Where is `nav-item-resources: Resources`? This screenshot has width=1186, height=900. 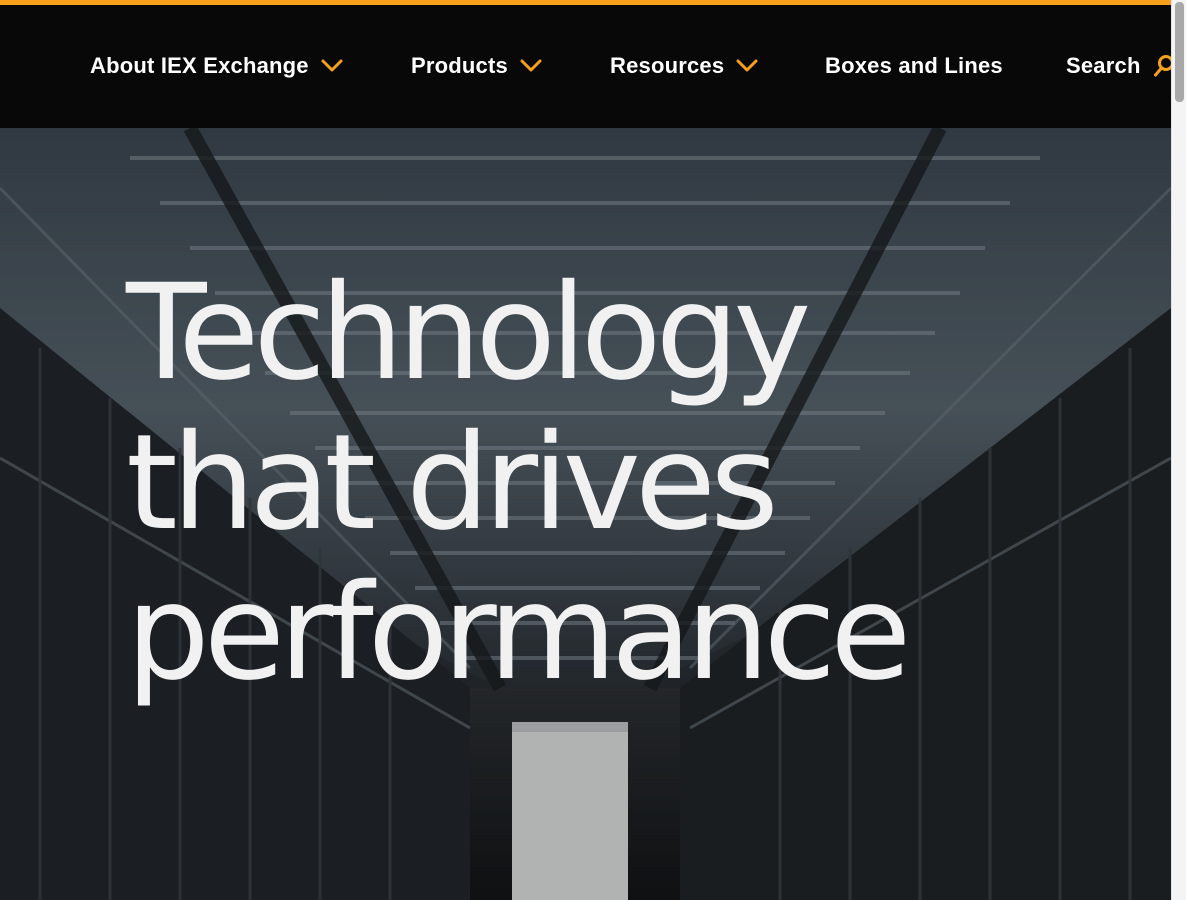
nav-item-resources: Resources is located at coordinates (684, 66).